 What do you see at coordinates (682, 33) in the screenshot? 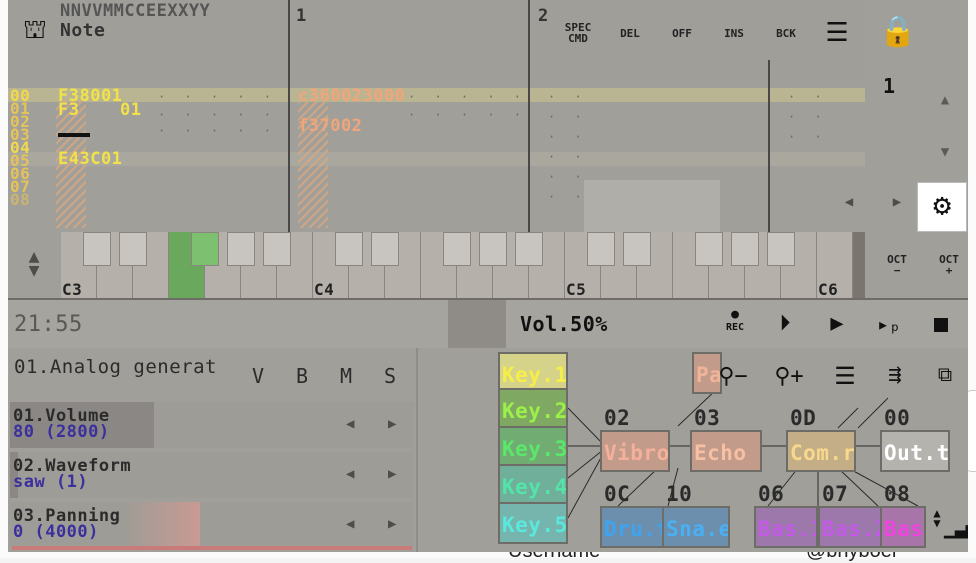
I see `off-button: OFF` at bounding box center [682, 33].